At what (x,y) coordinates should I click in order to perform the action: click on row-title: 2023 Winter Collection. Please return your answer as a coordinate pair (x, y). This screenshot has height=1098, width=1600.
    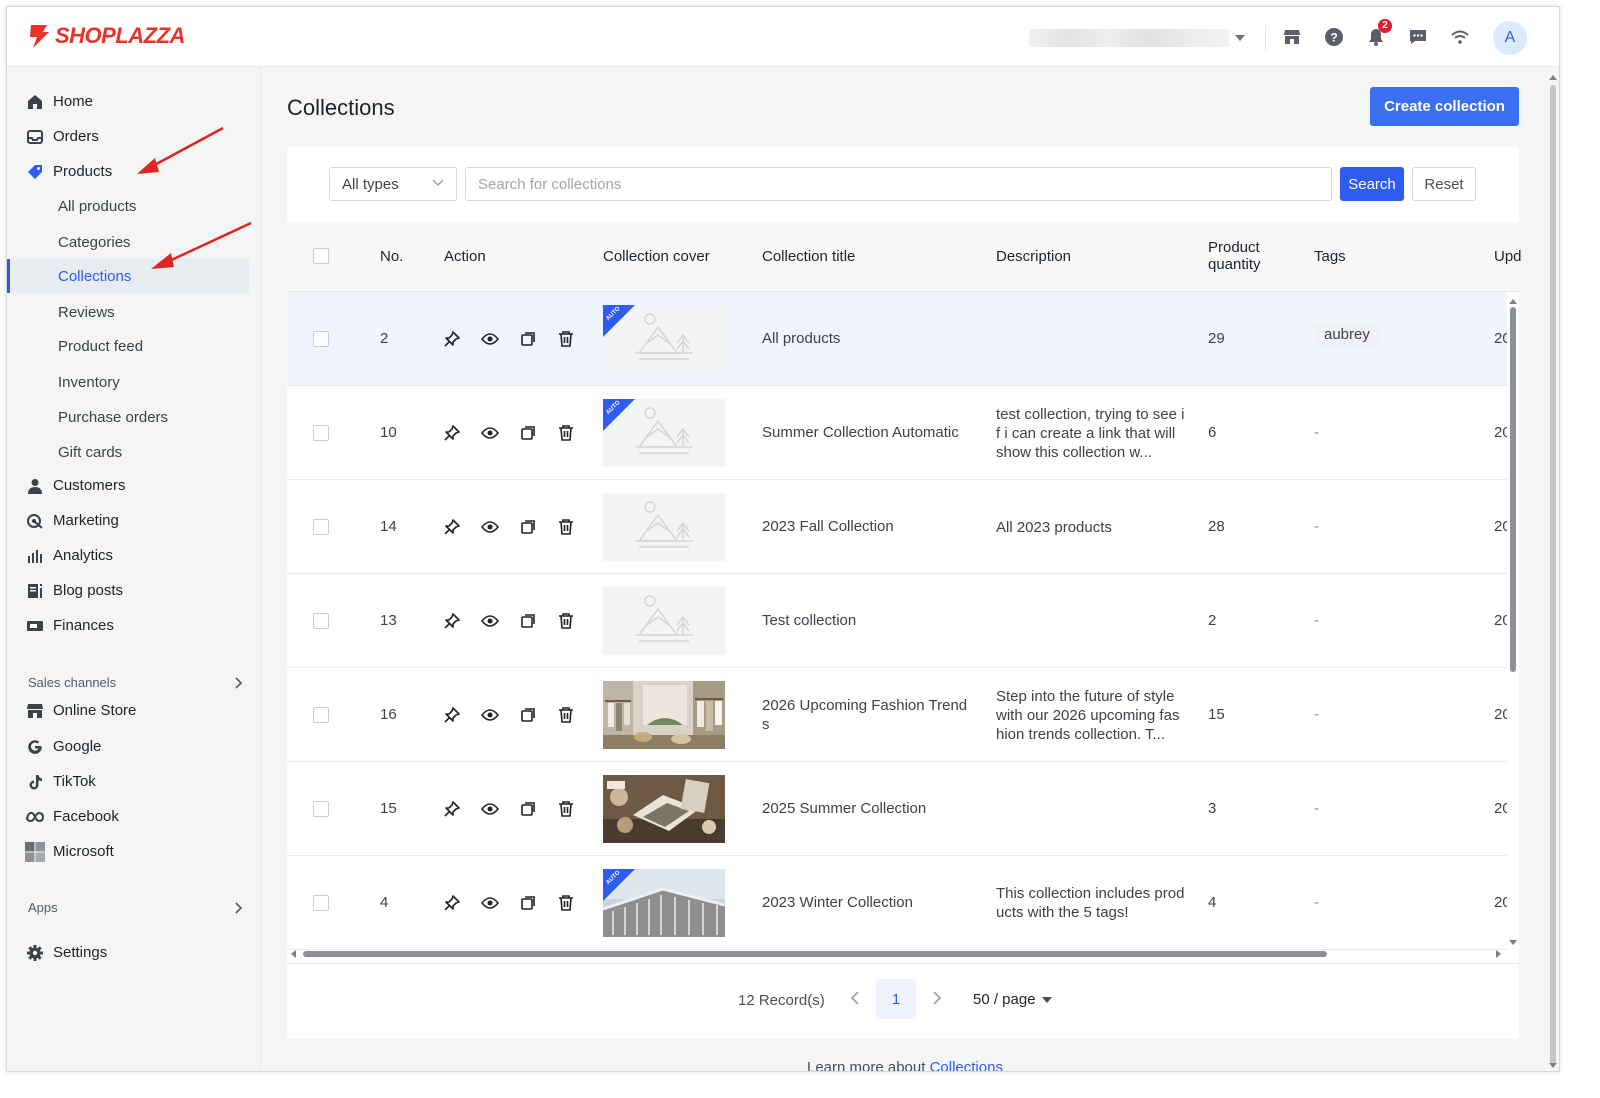
    Looking at the image, I should click on (837, 902).